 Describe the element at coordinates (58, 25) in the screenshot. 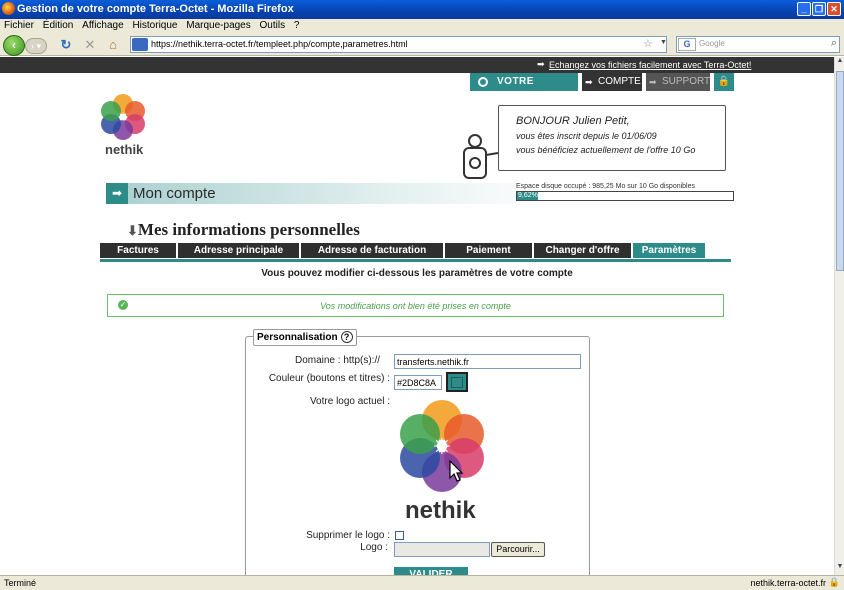

I see `menu-edition: Édition` at that location.